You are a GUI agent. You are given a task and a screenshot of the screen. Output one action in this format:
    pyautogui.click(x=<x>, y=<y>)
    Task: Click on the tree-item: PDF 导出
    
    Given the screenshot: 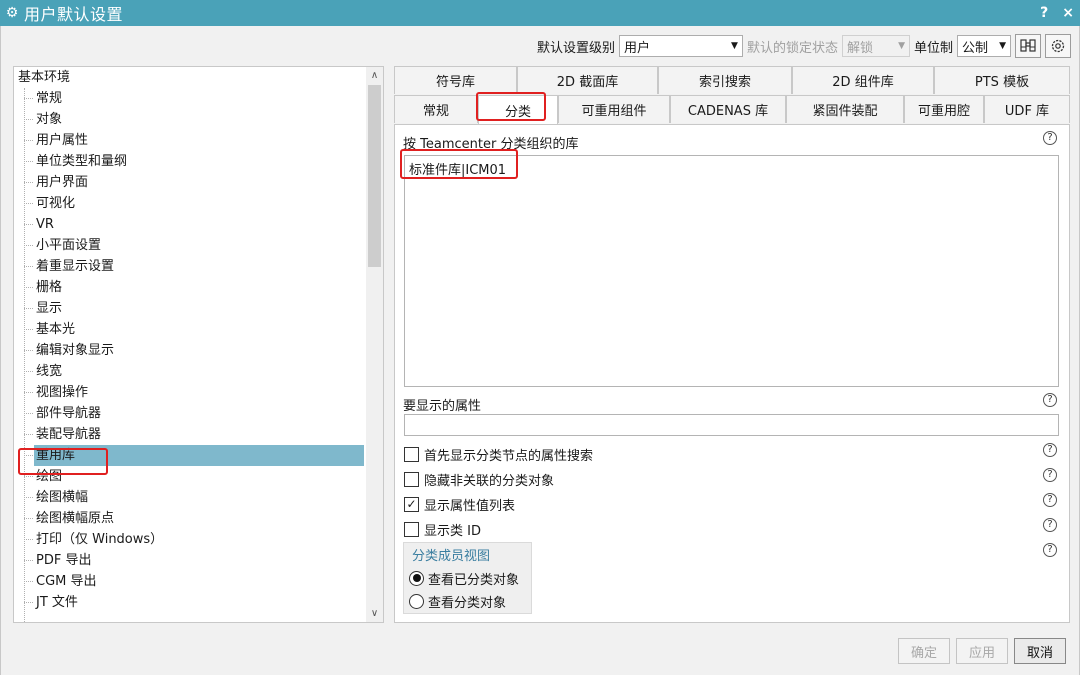 What is the action you would take?
    pyautogui.click(x=199, y=560)
    